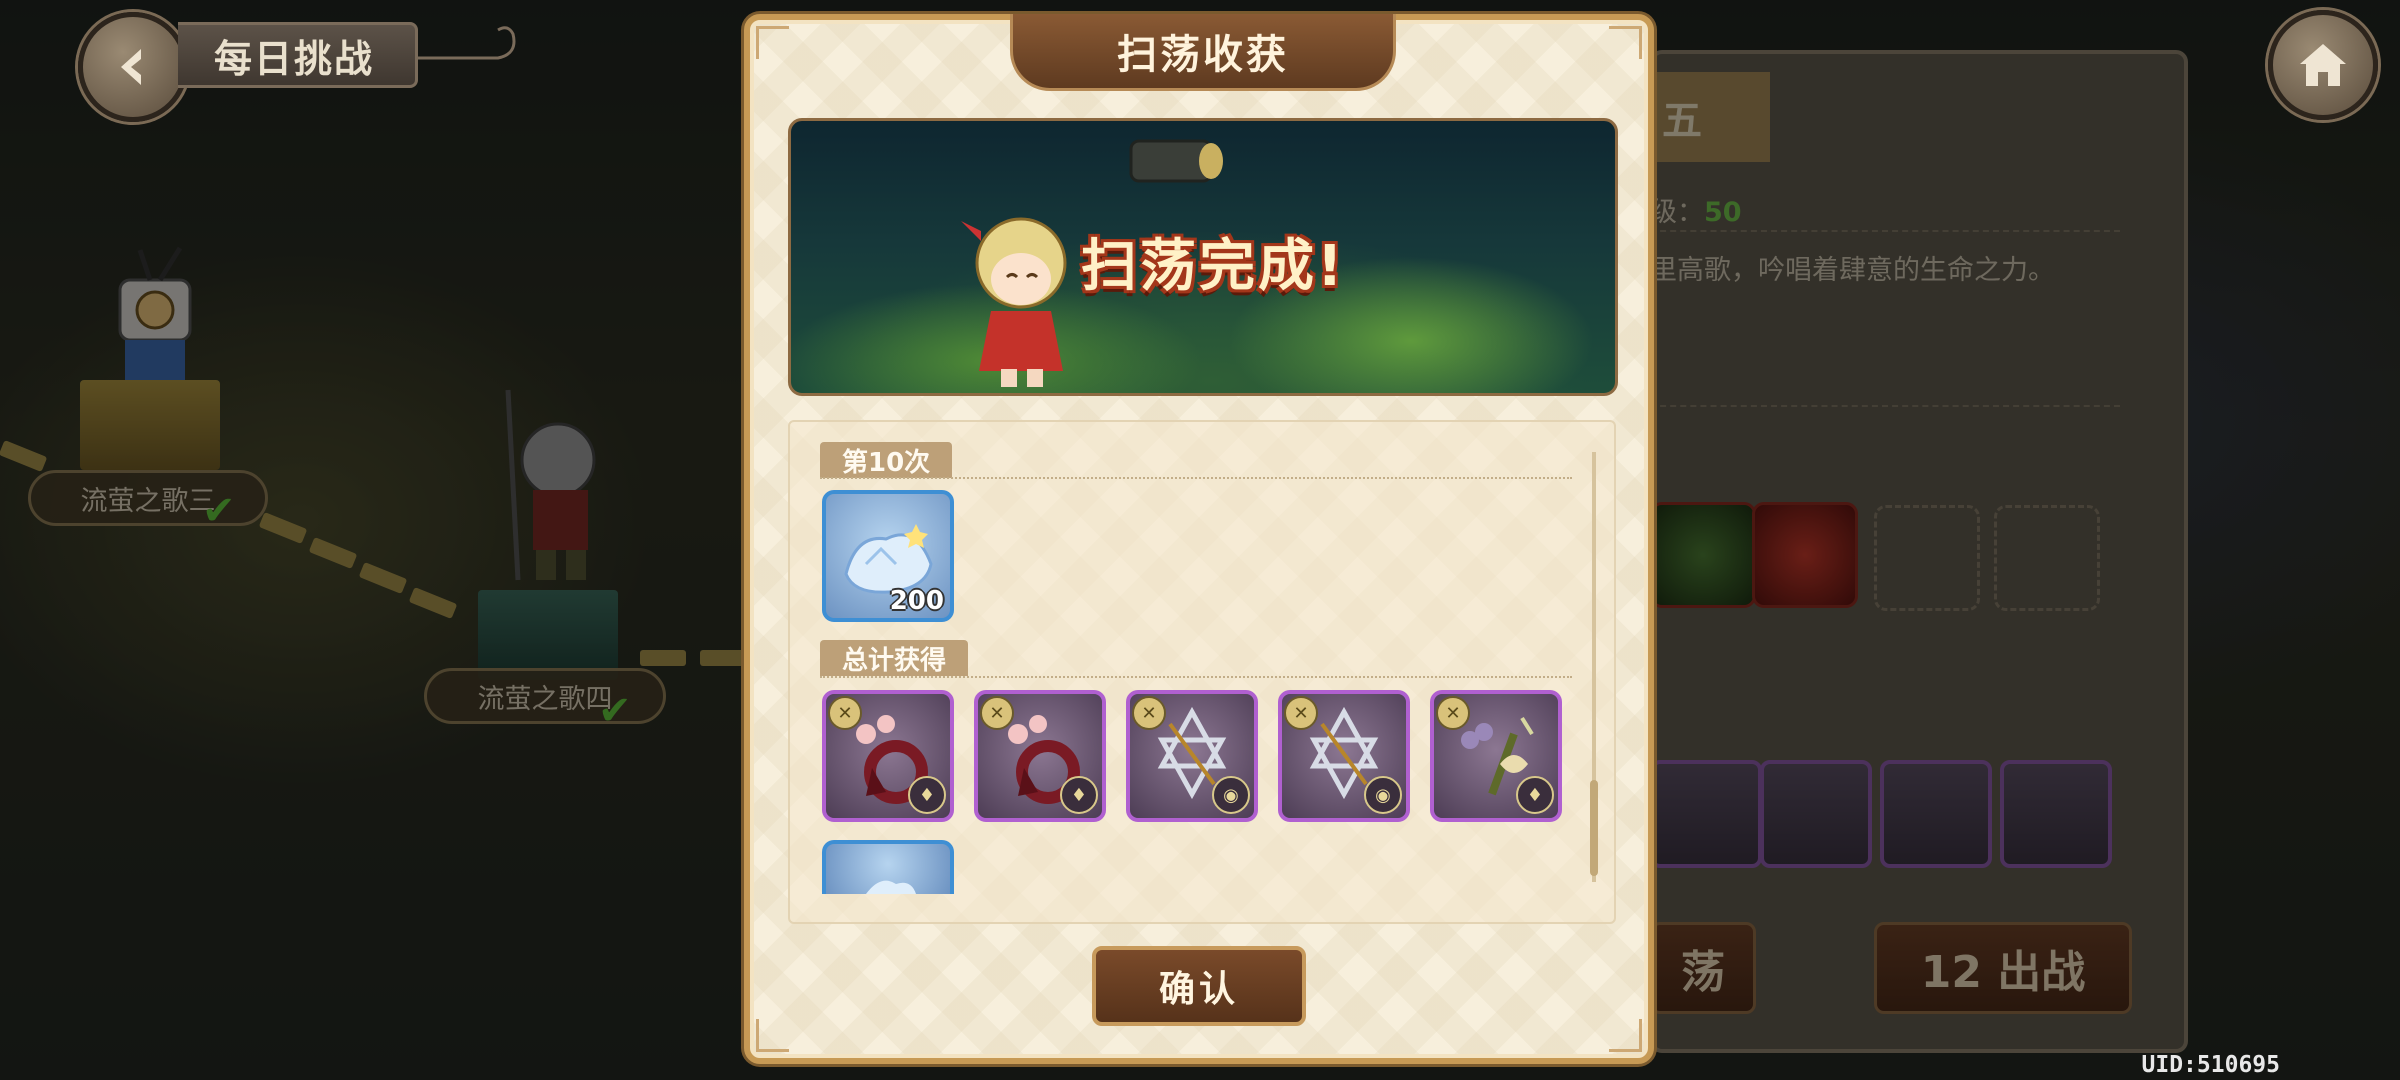 This screenshot has height=1080, width=2400. I want to click on reward-item-partial, so click(888, 867).